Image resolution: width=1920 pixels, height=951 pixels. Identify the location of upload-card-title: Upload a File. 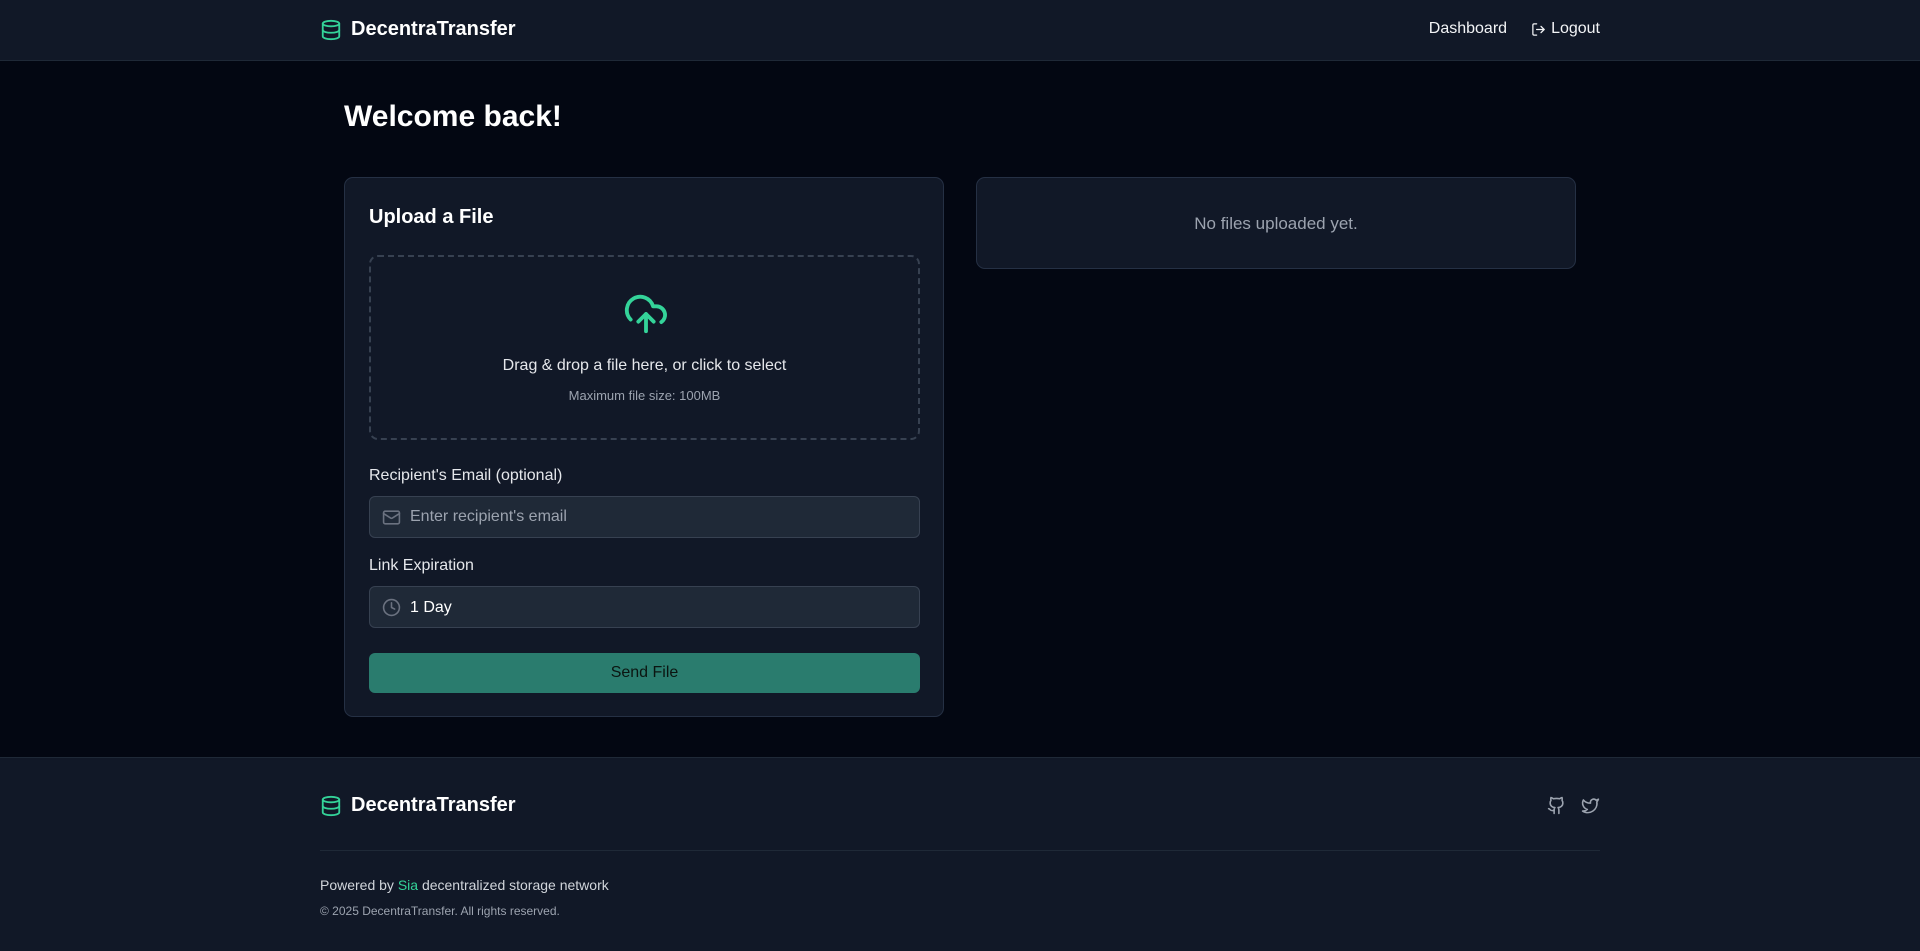
(431, 217).